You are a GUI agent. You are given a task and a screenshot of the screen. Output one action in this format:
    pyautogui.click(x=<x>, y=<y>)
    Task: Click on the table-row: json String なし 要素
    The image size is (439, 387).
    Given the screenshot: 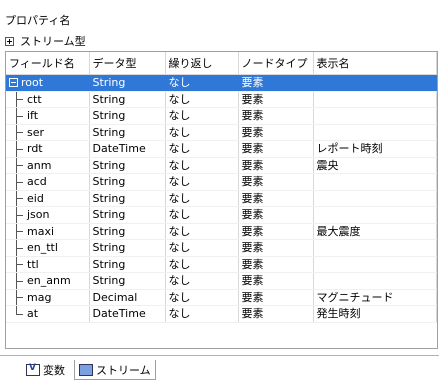 What is the action you would take?
    pyautogui.click(x=221, y=215)
    